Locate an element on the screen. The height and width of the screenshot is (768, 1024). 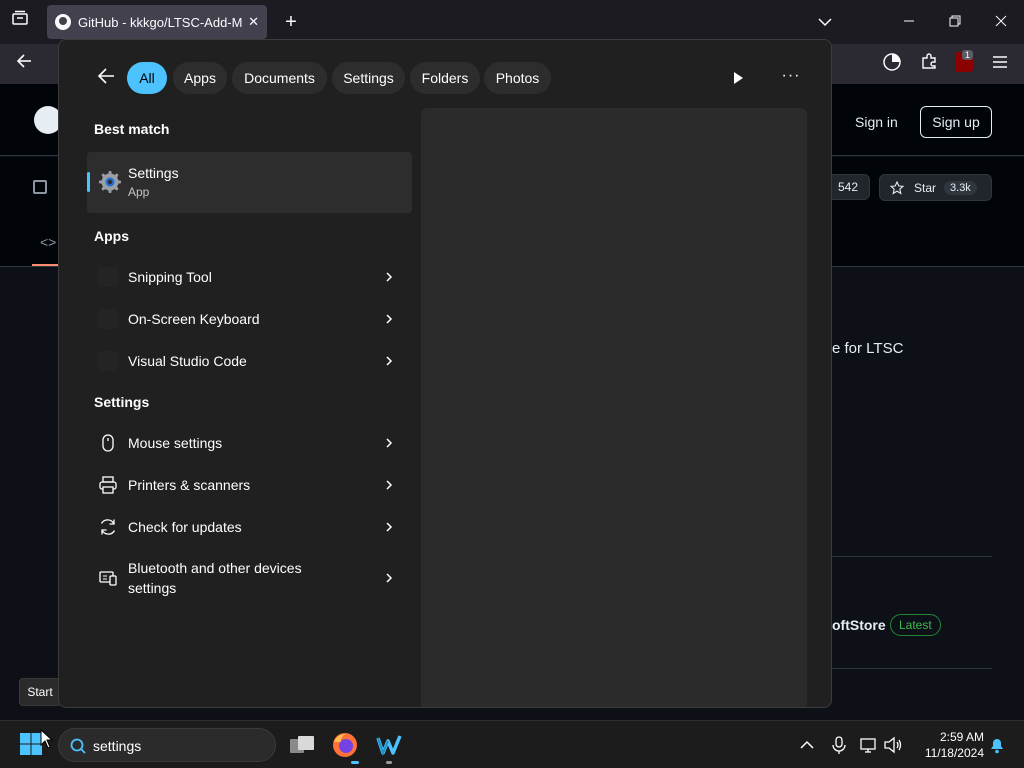
notification-bell-icon is located at coordinates (997, 745).